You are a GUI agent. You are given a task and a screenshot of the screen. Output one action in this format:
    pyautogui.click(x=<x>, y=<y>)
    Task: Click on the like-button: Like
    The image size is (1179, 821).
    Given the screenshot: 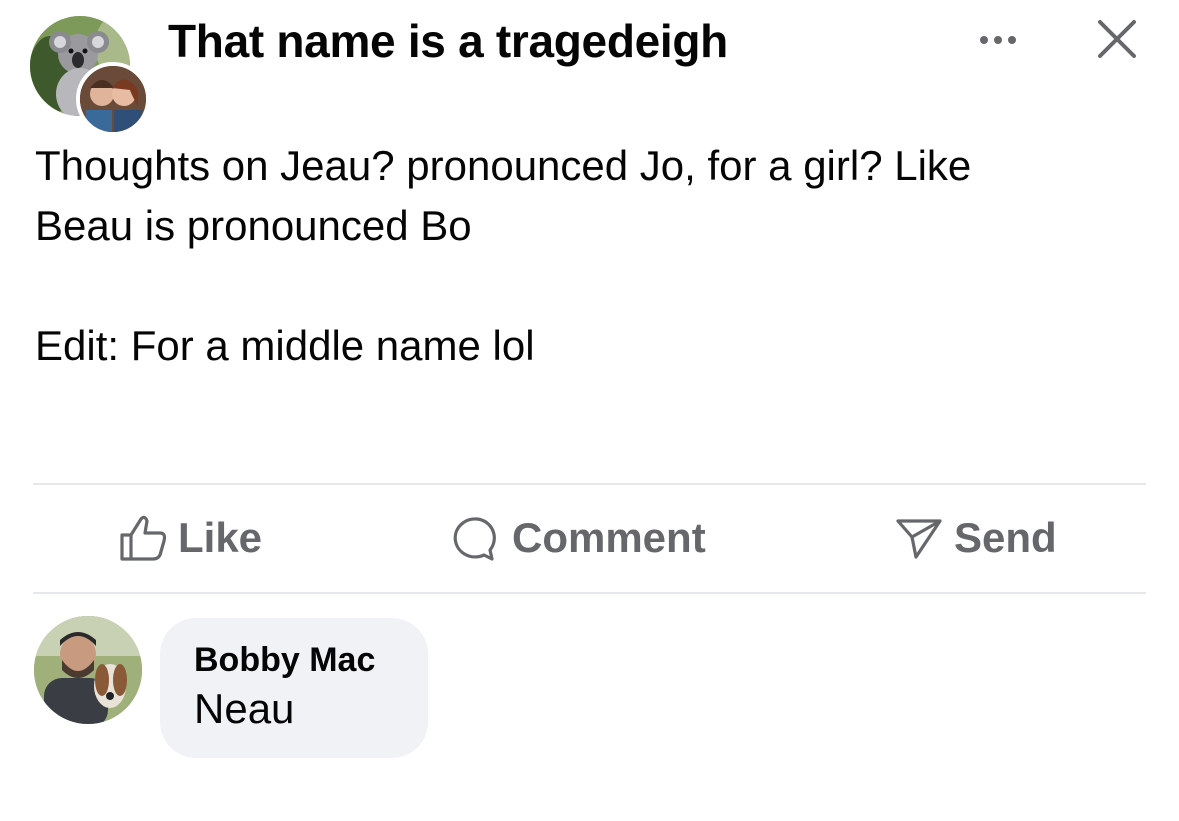 What is the action you would take?
    pyautogui.click(x=189, y=538)
    